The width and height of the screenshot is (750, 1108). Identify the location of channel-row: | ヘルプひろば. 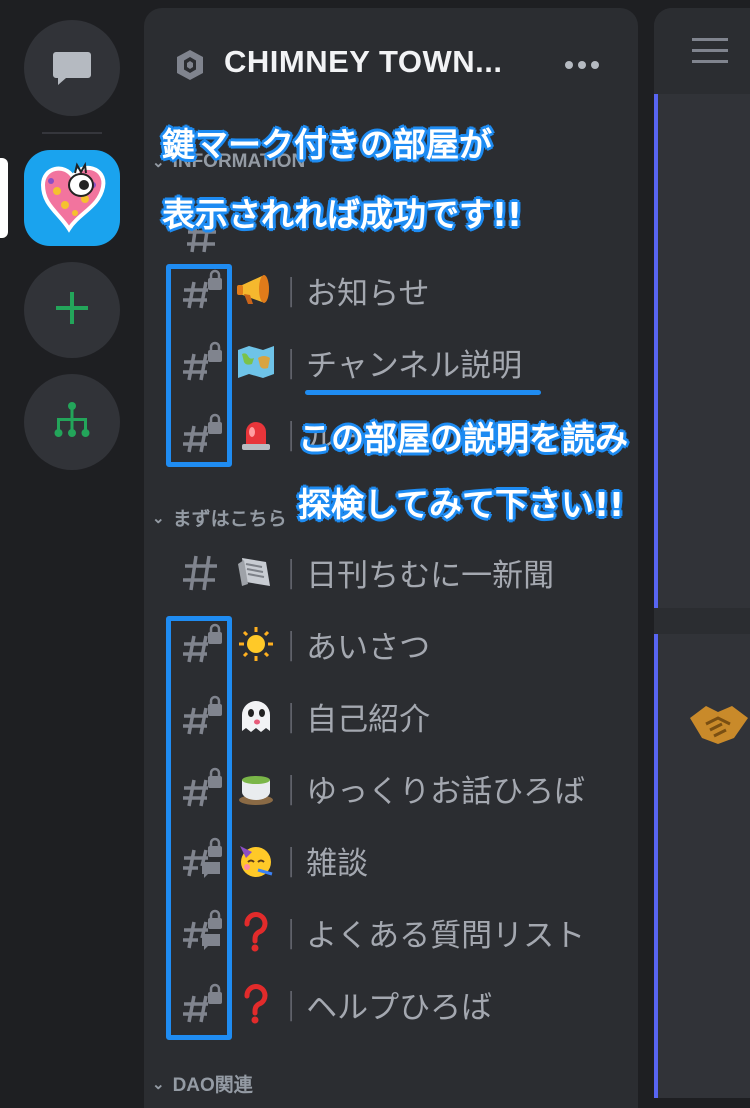
(394, 1004).